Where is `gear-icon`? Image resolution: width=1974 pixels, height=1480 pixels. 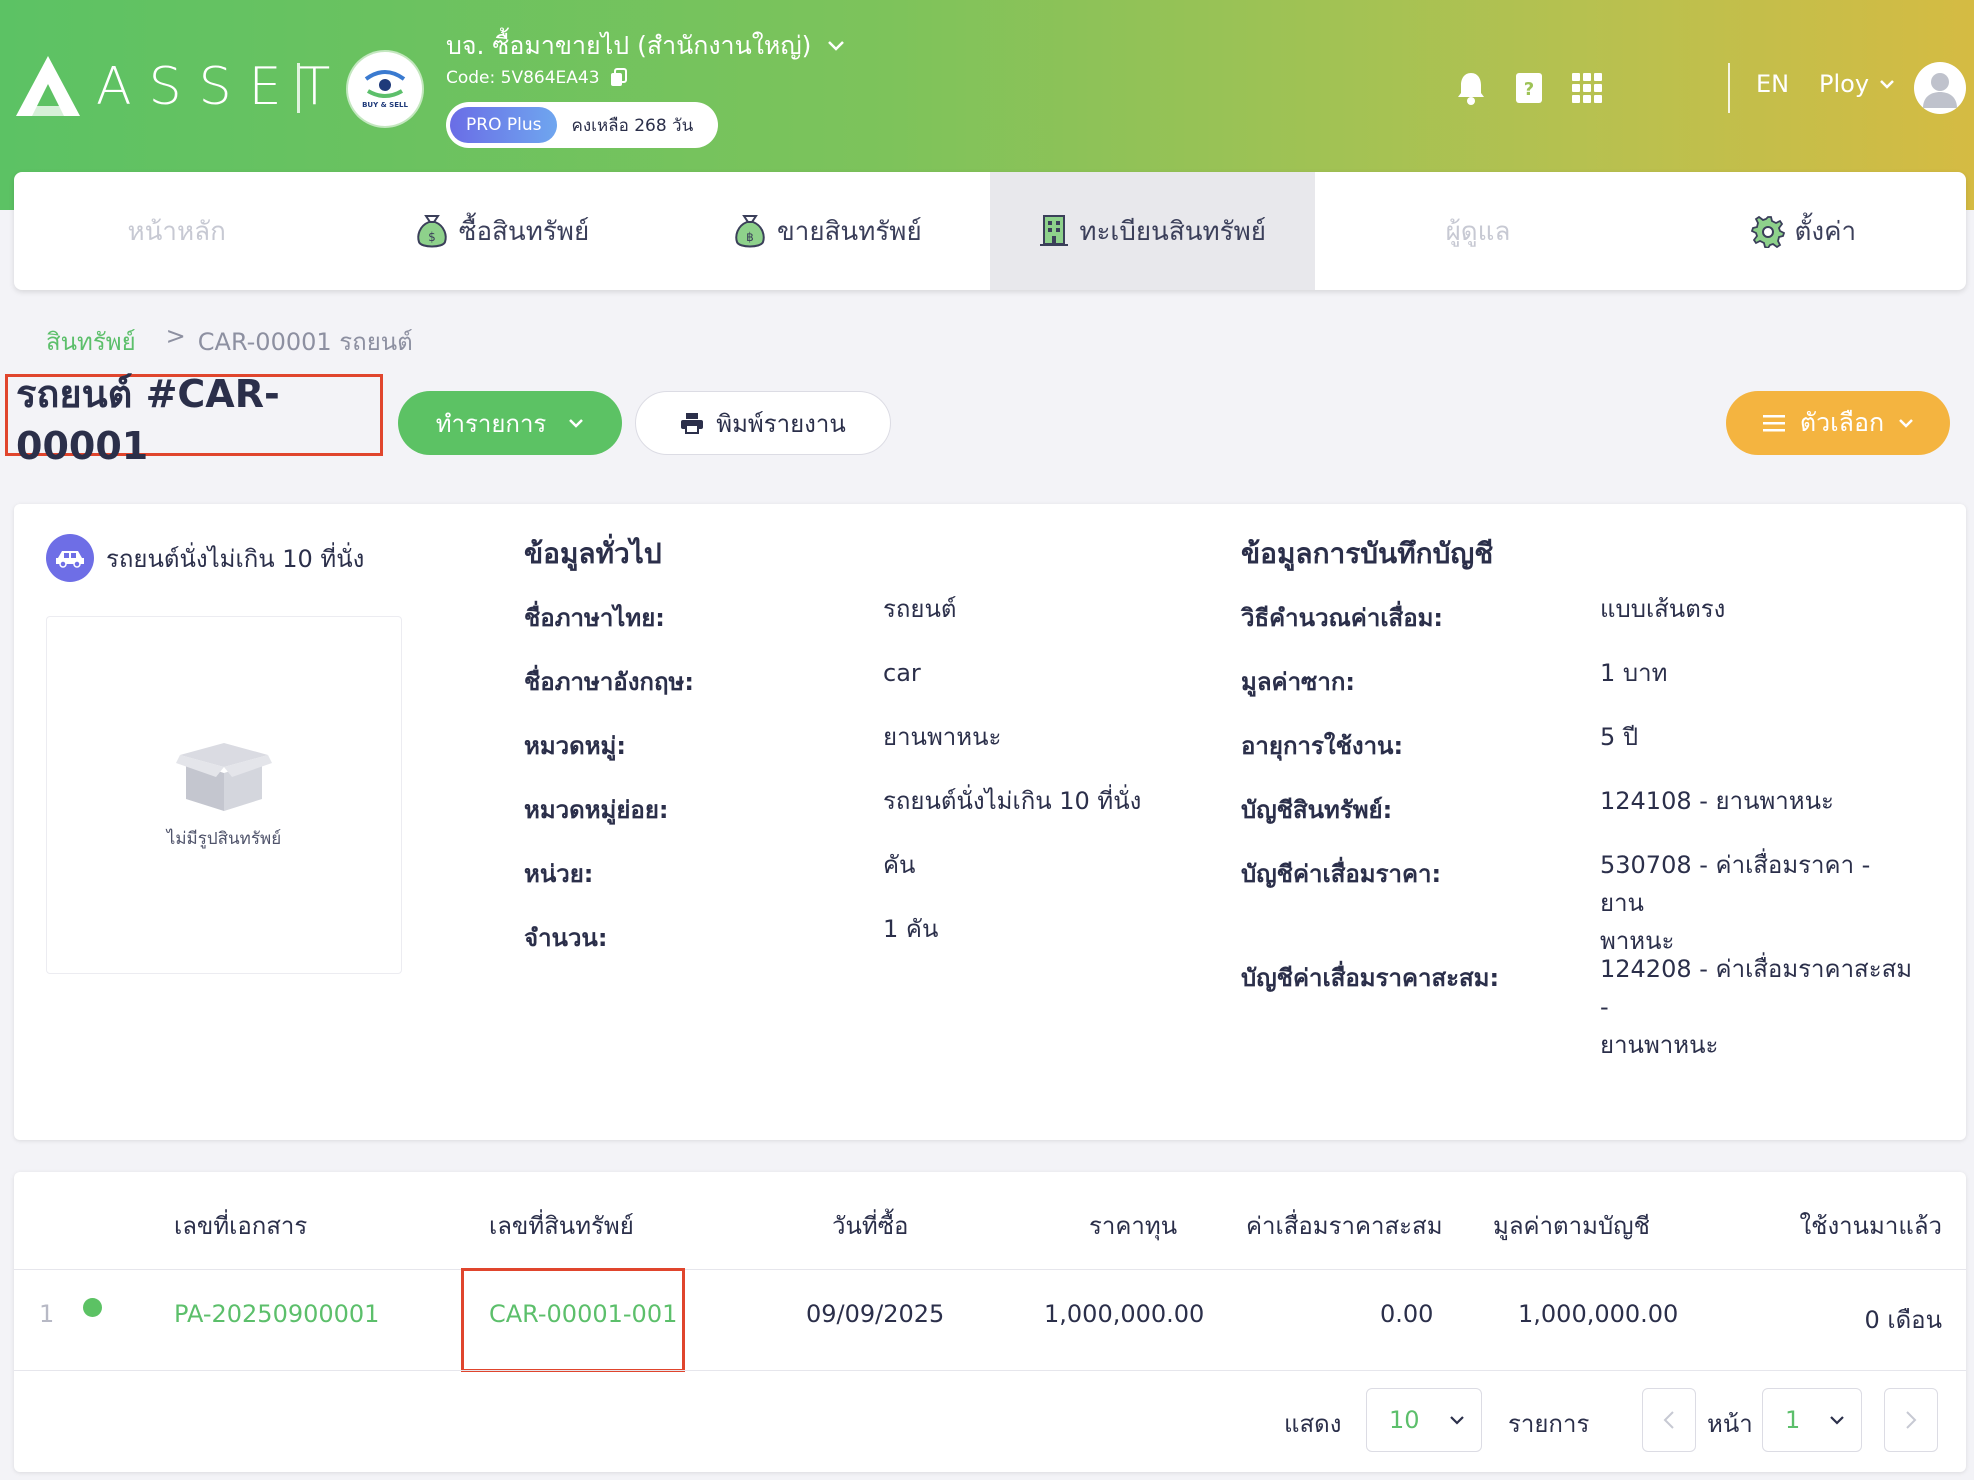 gear-icon is located at coordinates (1767, 231).